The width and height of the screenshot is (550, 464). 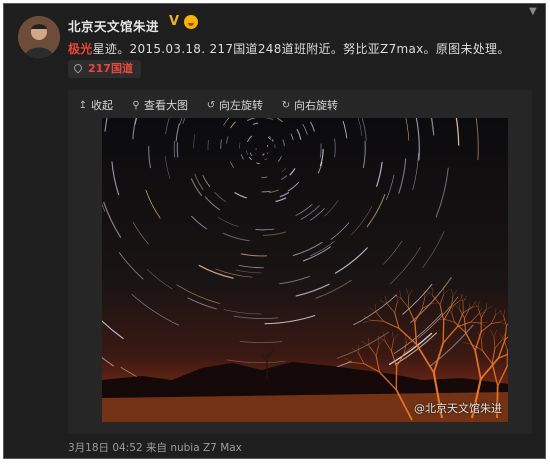 I want to click on arrow-up-icon: ↥, so click(x=83, y=105).